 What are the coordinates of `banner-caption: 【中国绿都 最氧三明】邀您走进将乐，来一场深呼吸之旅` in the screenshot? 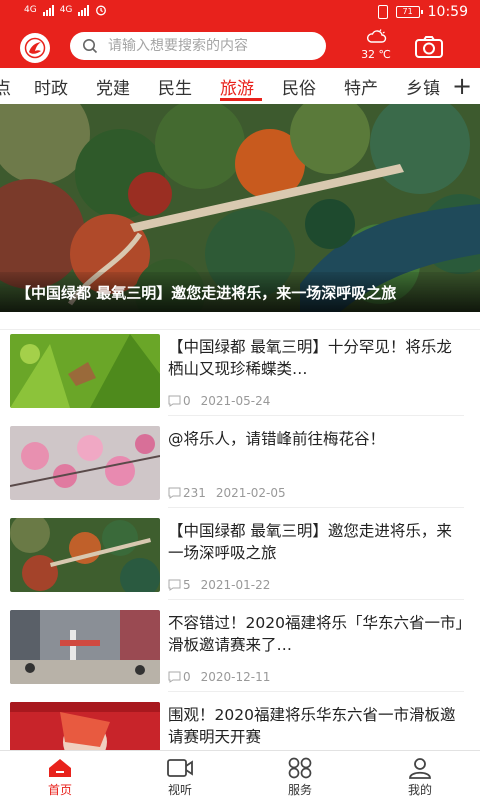 It's located at (240, 292).